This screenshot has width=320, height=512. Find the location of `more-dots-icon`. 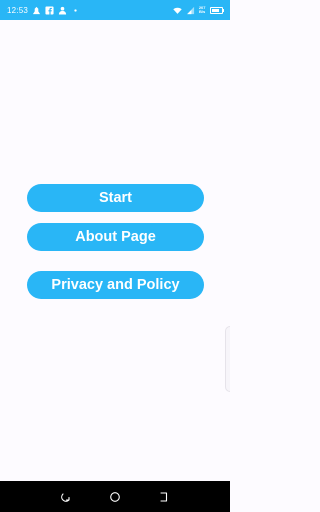

more-dots-icon is located at coordinates (75, 10).